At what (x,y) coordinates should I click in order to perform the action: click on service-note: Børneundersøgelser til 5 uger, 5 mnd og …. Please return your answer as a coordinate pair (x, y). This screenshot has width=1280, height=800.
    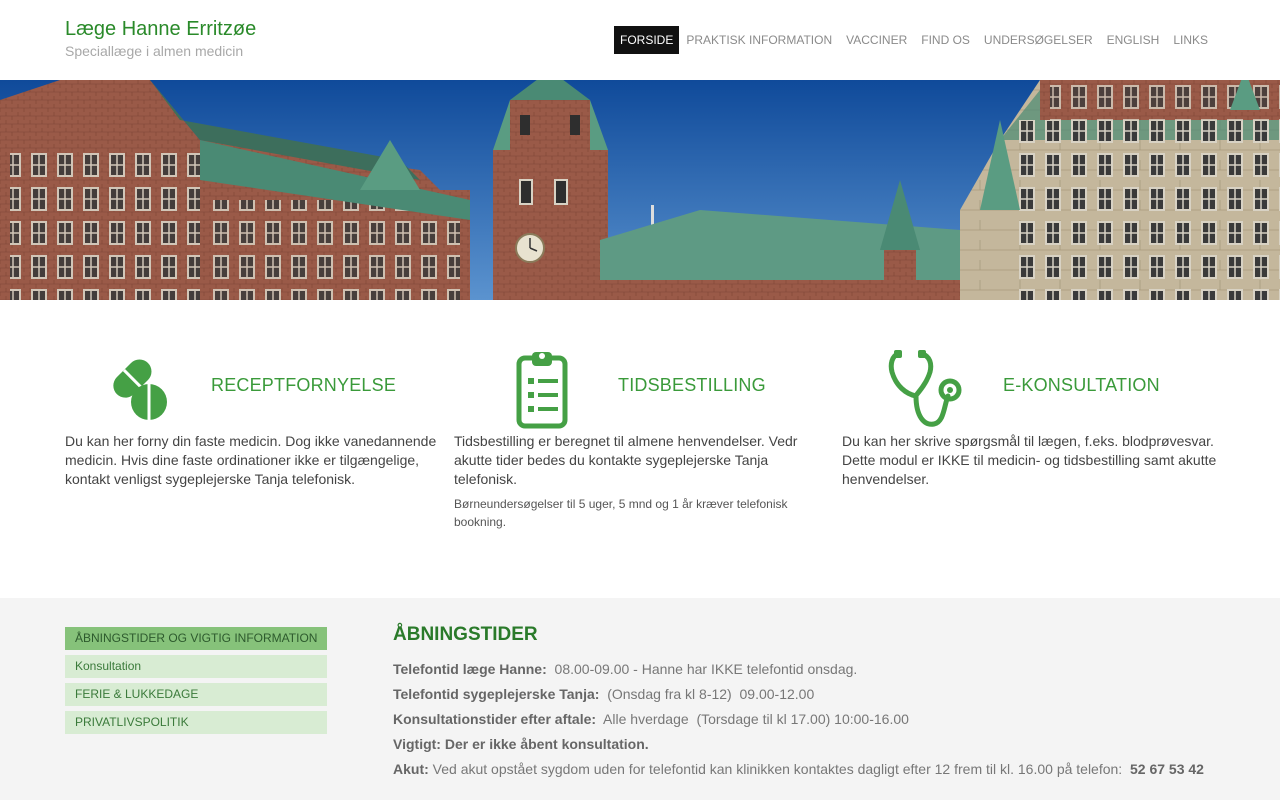
    Looking at the image, I should click on (621, 513).